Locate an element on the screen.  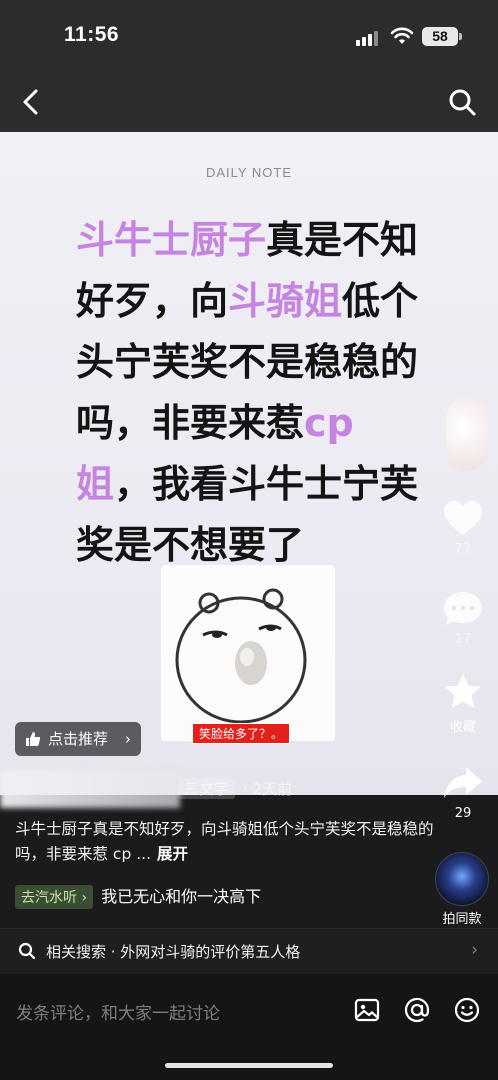
status-time: 11:56 is located at coordinates (92, 34).